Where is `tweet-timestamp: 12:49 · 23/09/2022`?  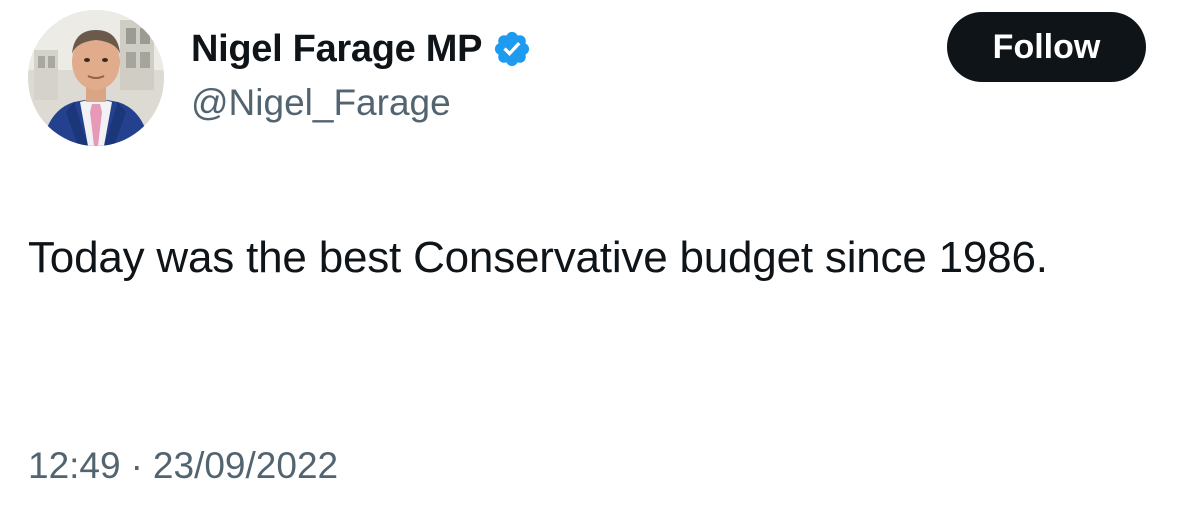 tweet-timestamp: 12:49 · 23/09/2022 is located at coordinates (183, 465).